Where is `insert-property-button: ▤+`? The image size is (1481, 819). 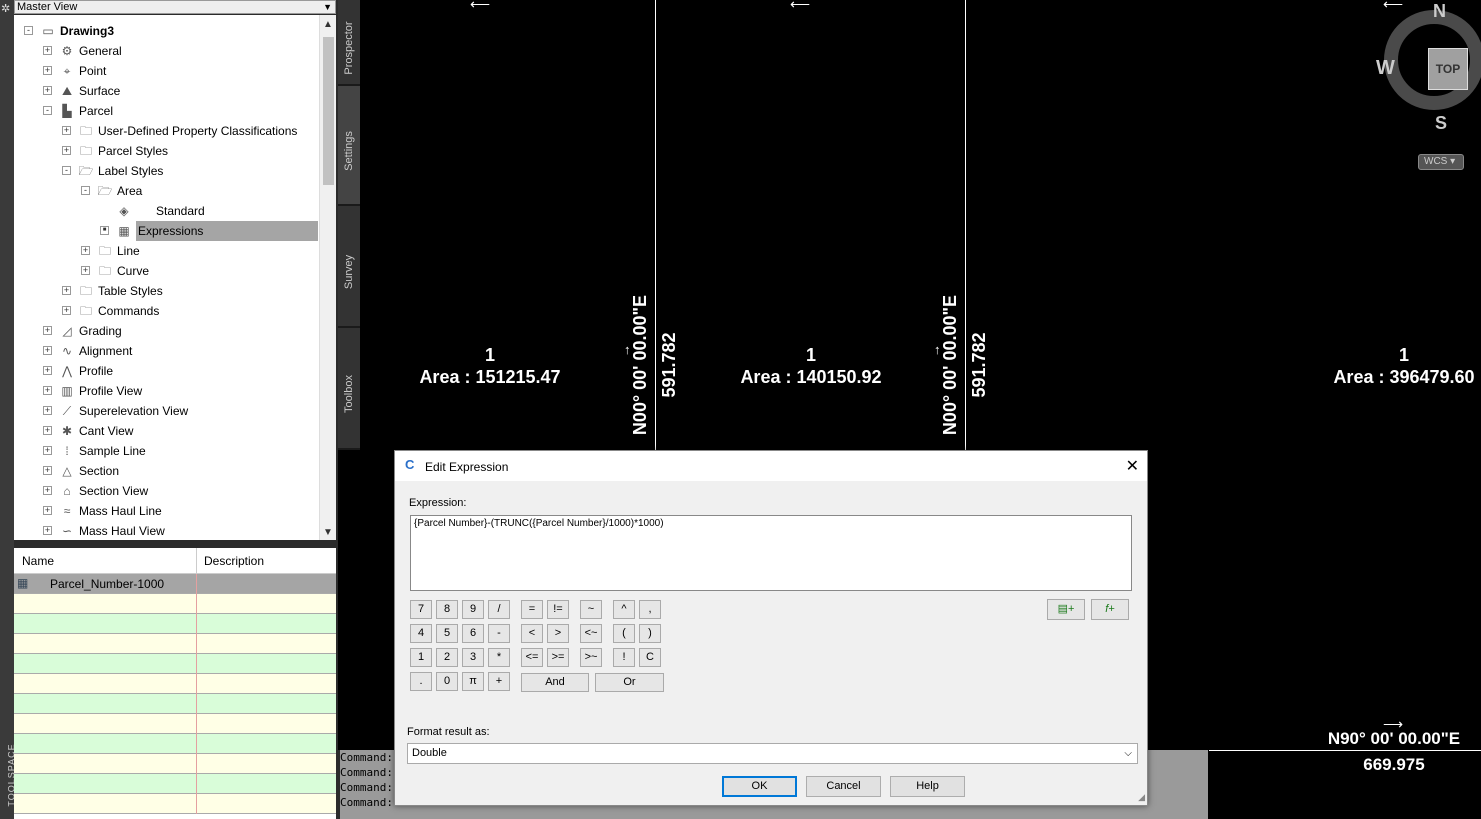
insert-property-button: ▤+ is located at coordinates (1066, 609).